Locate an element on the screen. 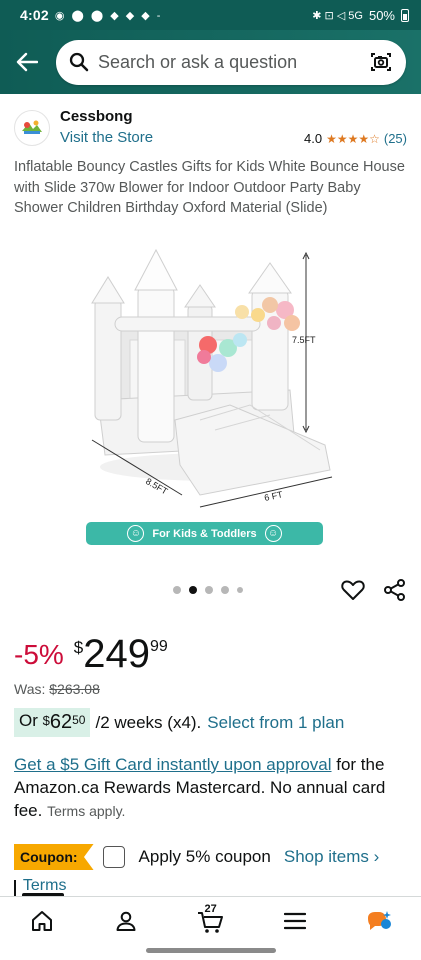  person-icon is located at coordinates (126, 921).